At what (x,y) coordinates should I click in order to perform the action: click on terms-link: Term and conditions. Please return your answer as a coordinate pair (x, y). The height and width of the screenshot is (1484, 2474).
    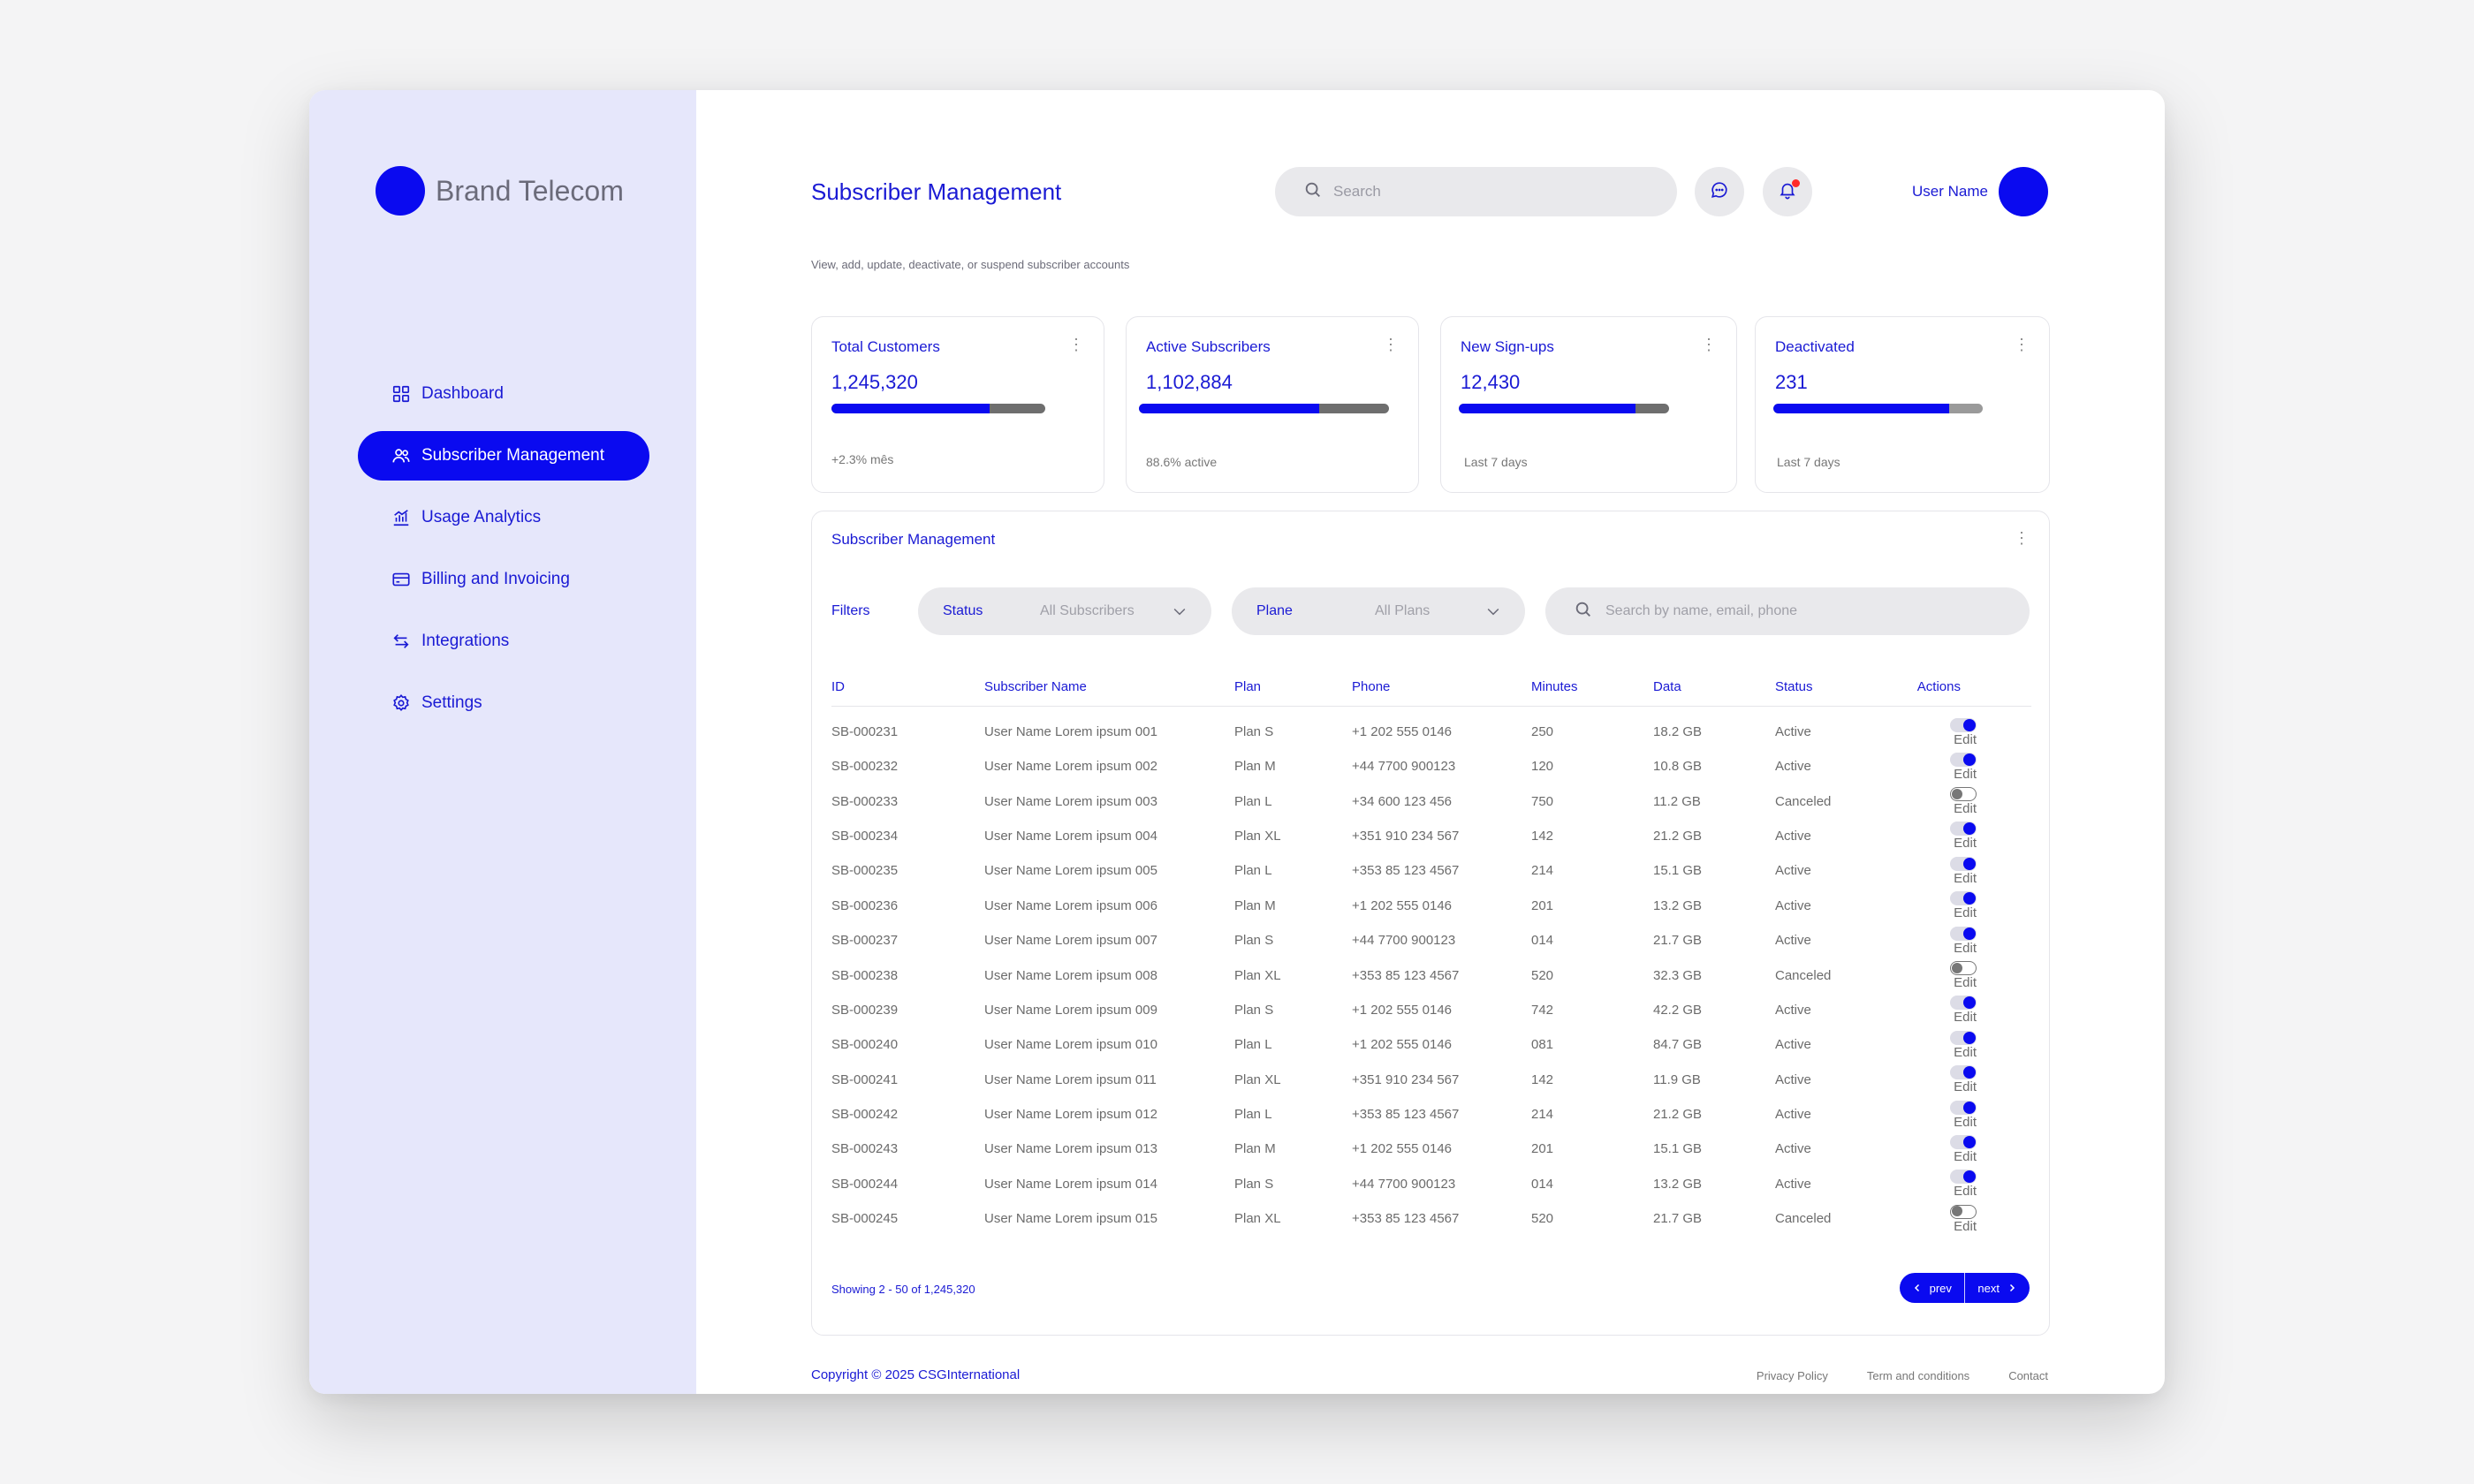
    Looking at the image, I should click on (1918, 1375).